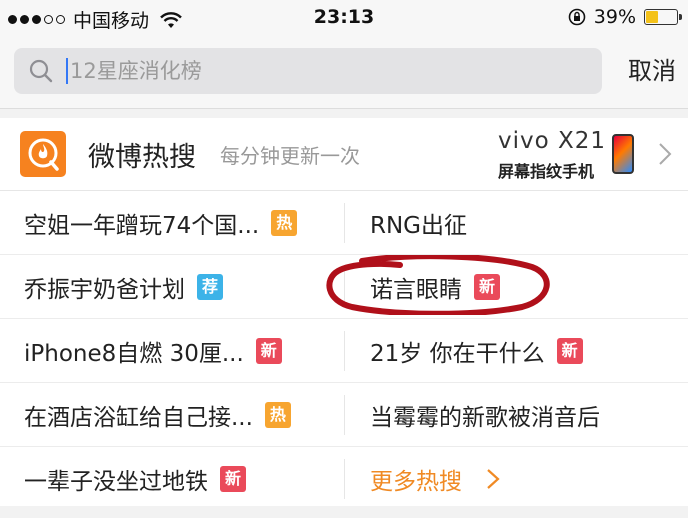 Image resolution: width=688 pixels, height=518 pixels. I want to click on hot-item: 诺言眼睛新, so click(520, 286).